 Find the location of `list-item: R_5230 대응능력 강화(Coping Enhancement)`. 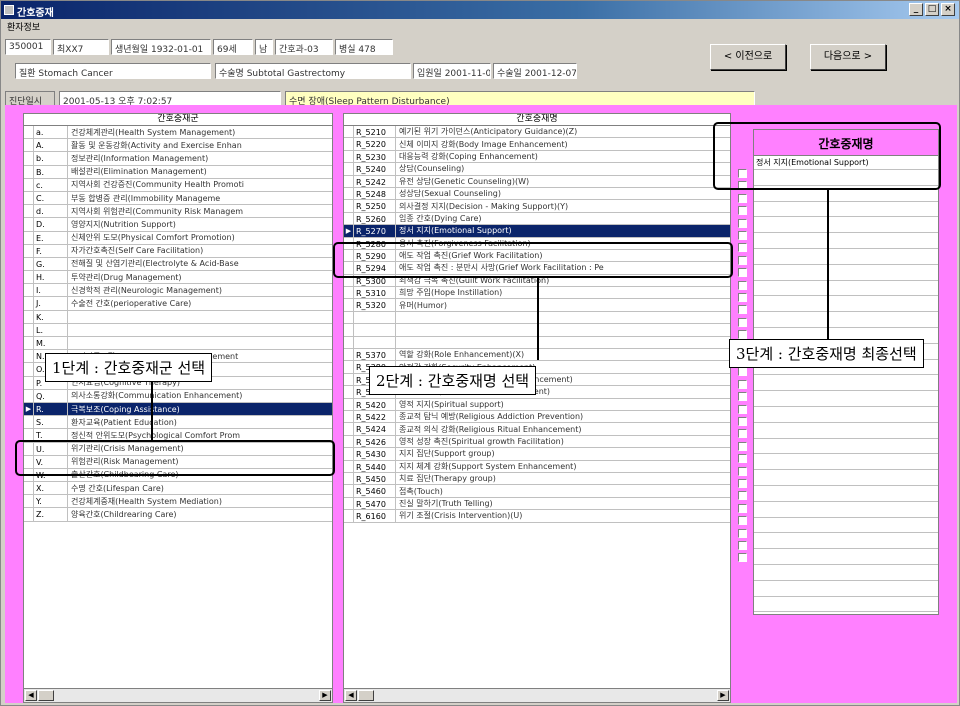

list-item: R_5230 대응능력 강화(Coping Enhancement) is located at coordinates (537, 157).